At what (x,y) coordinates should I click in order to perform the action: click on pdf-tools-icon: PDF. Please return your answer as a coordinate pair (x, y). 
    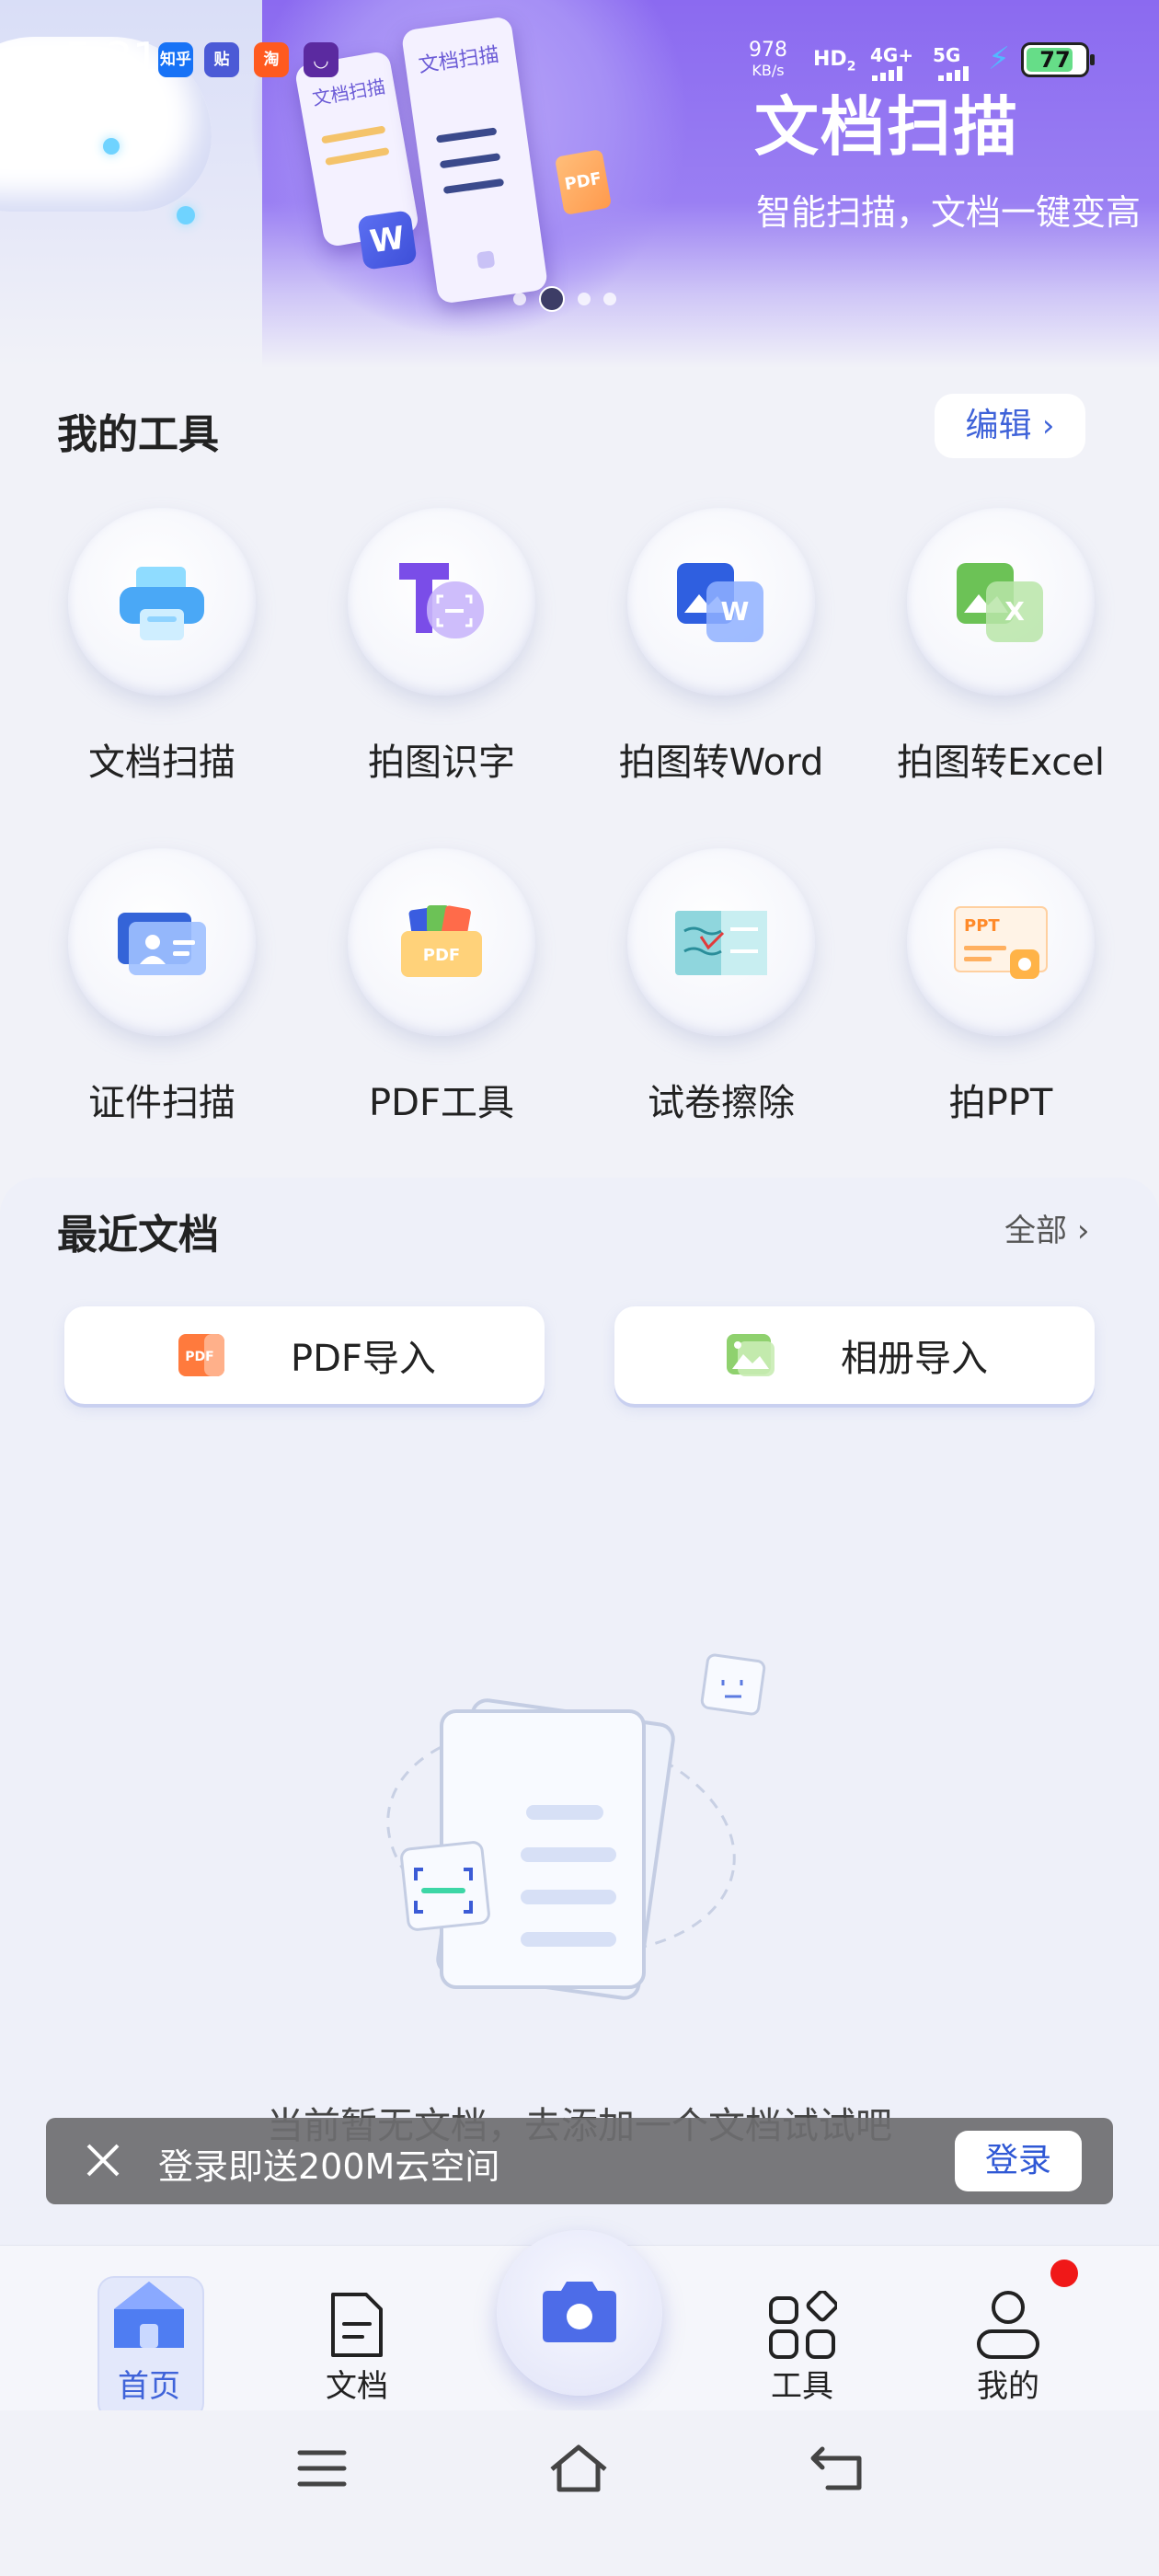
    Looking at the image, I should click on (441, 941).